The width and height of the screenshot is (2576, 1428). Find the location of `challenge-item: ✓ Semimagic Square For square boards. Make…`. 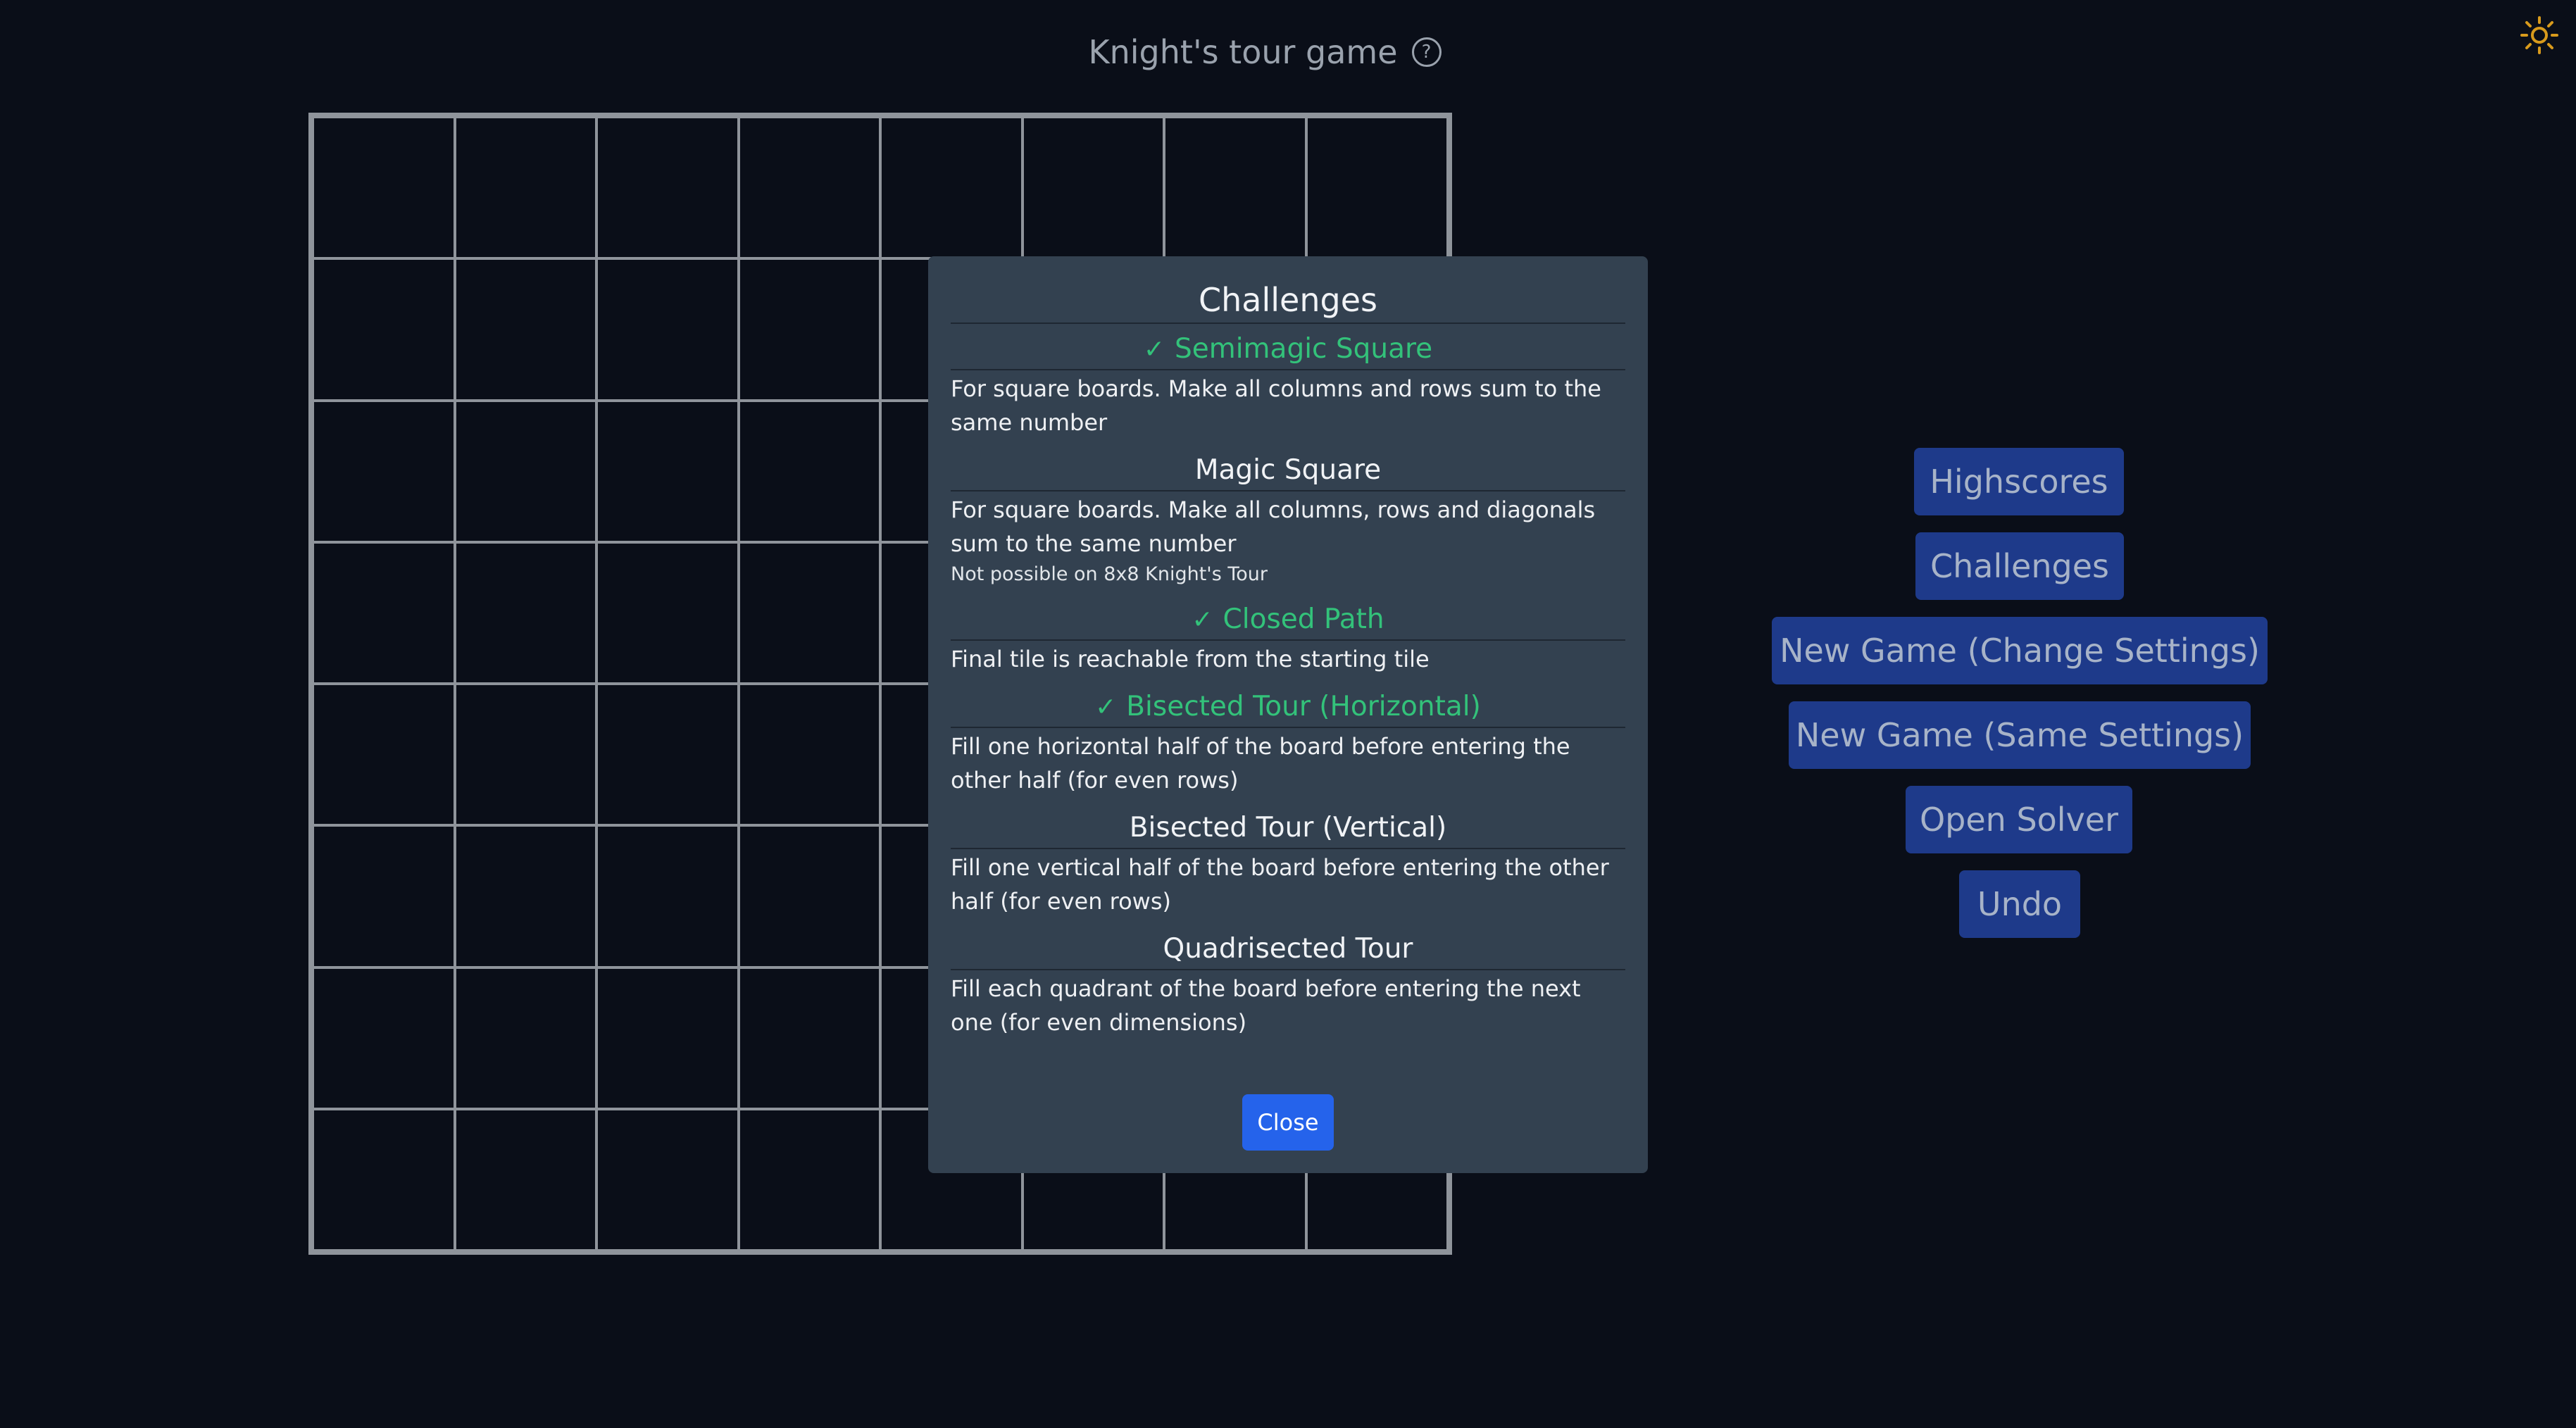

challenge-item: ✓ Semimagic Square For square boards. Make… is located at coordinates (1288, 385).